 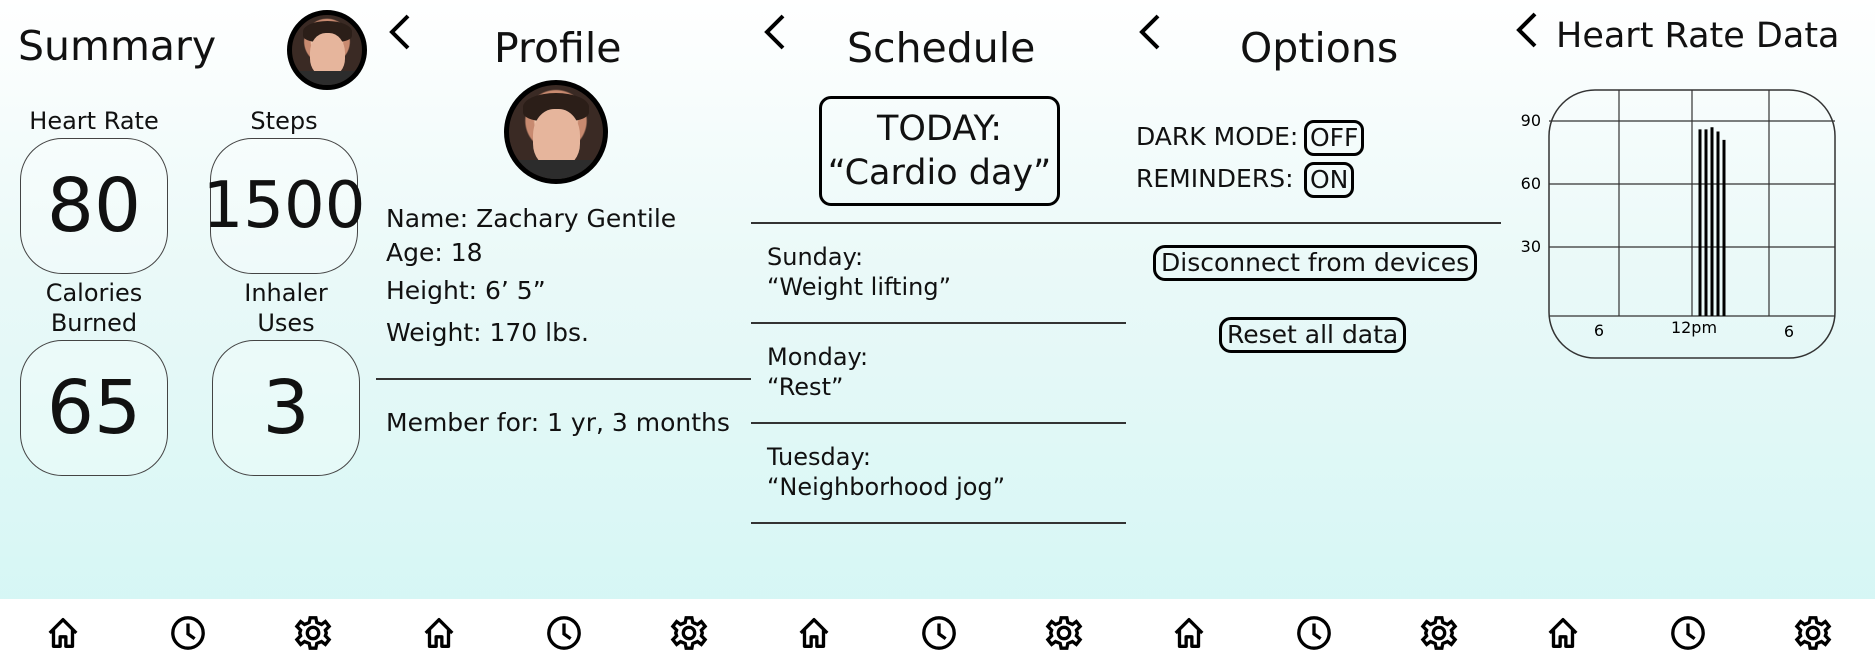 I want to click on inhaler-value: 3, so click(x=286, y=408).